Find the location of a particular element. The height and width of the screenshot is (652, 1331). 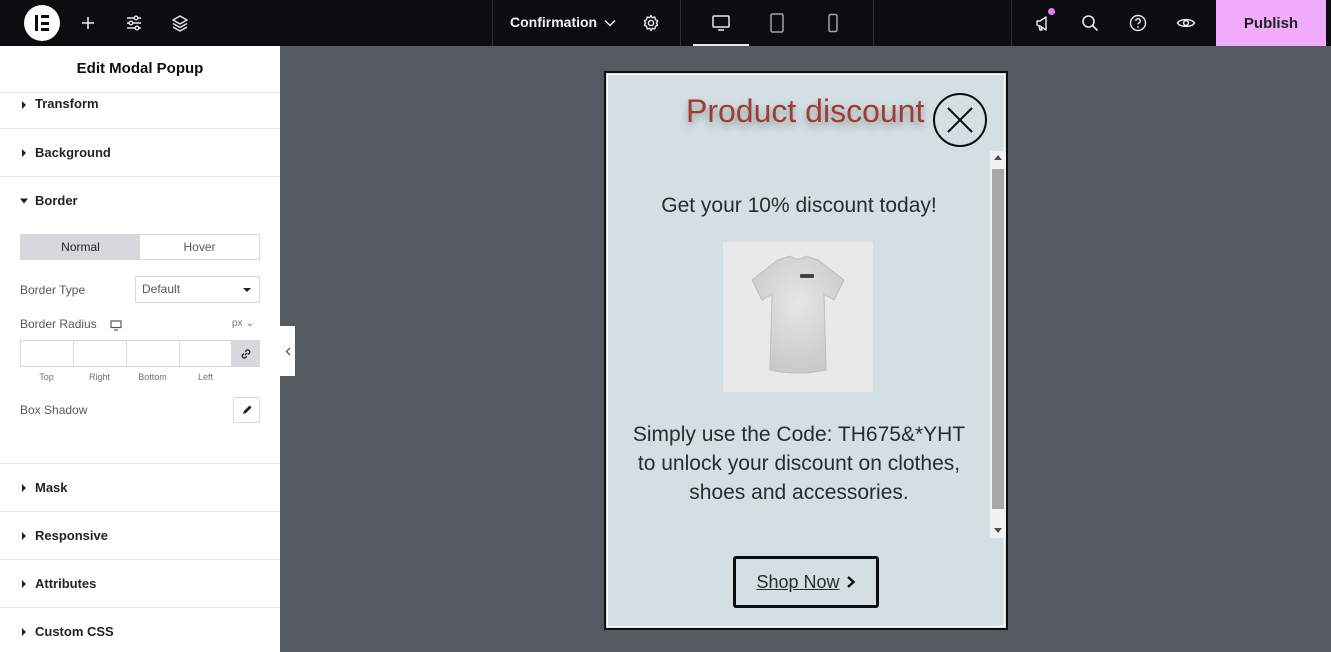

radius-right-input is located at coordinates (99, 353).